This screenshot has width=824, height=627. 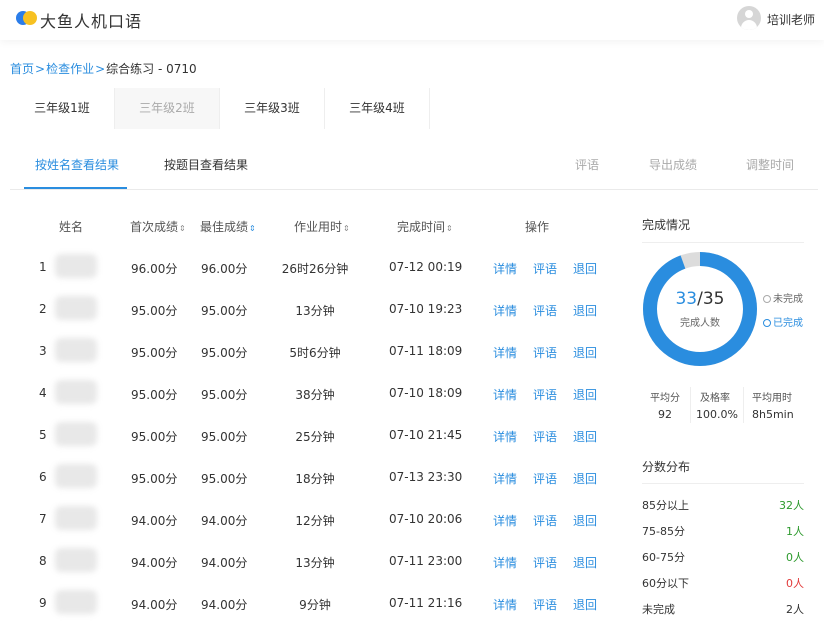 I want to click on legend-complete: 已完成, so click(x=783, y=321).